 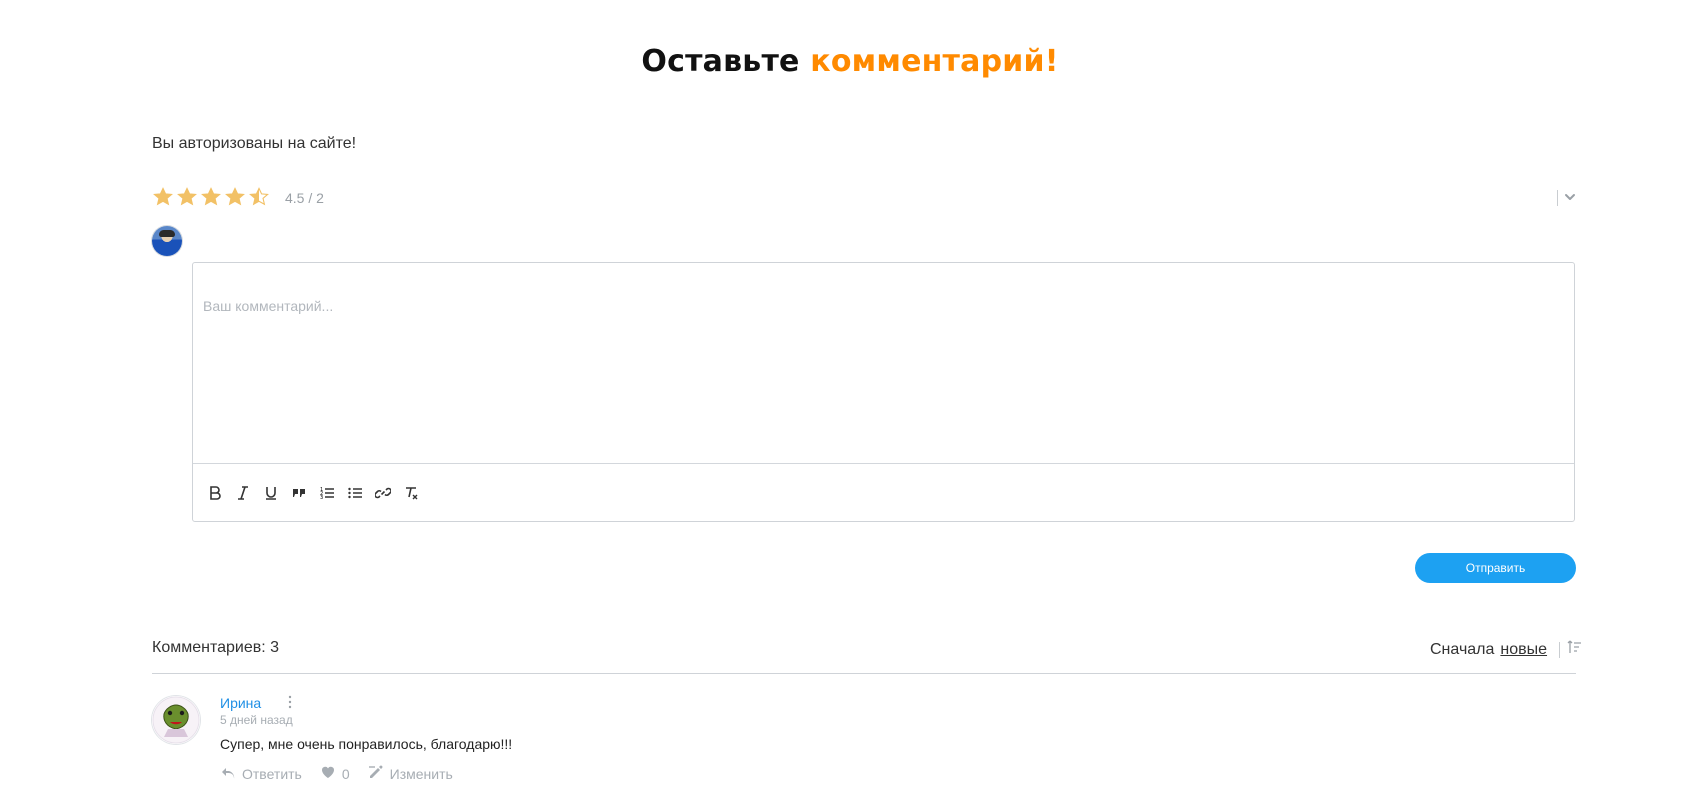 What do you see at coordinates (1495, 568) in the screenshot?
I see `submit-button: Отправить` at bounding box center [1495, 568].